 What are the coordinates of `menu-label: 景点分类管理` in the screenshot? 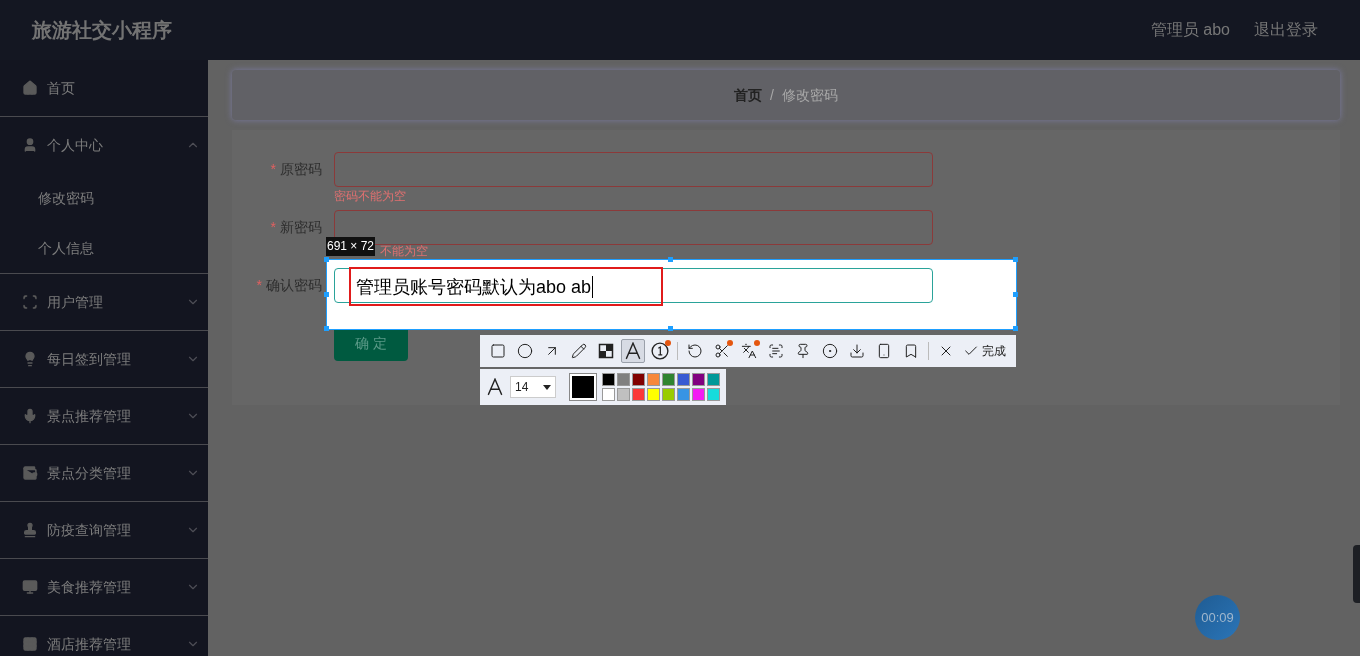 It's located at (89, 473).